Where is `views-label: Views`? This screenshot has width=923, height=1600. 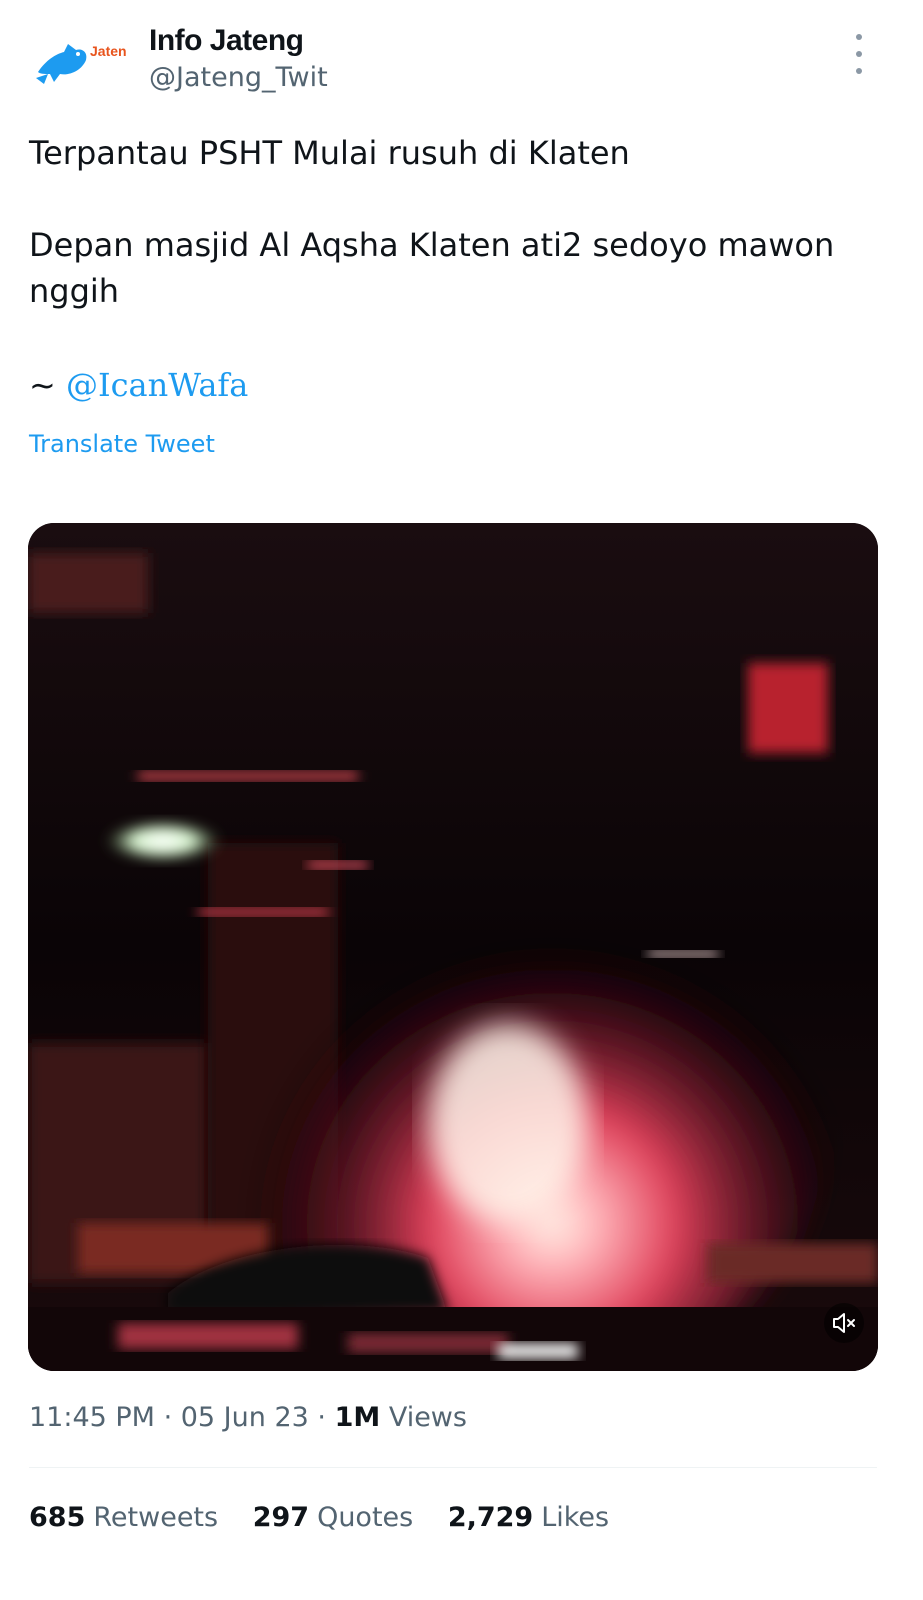 views-label: Views is located at coordinates (427, 1417).